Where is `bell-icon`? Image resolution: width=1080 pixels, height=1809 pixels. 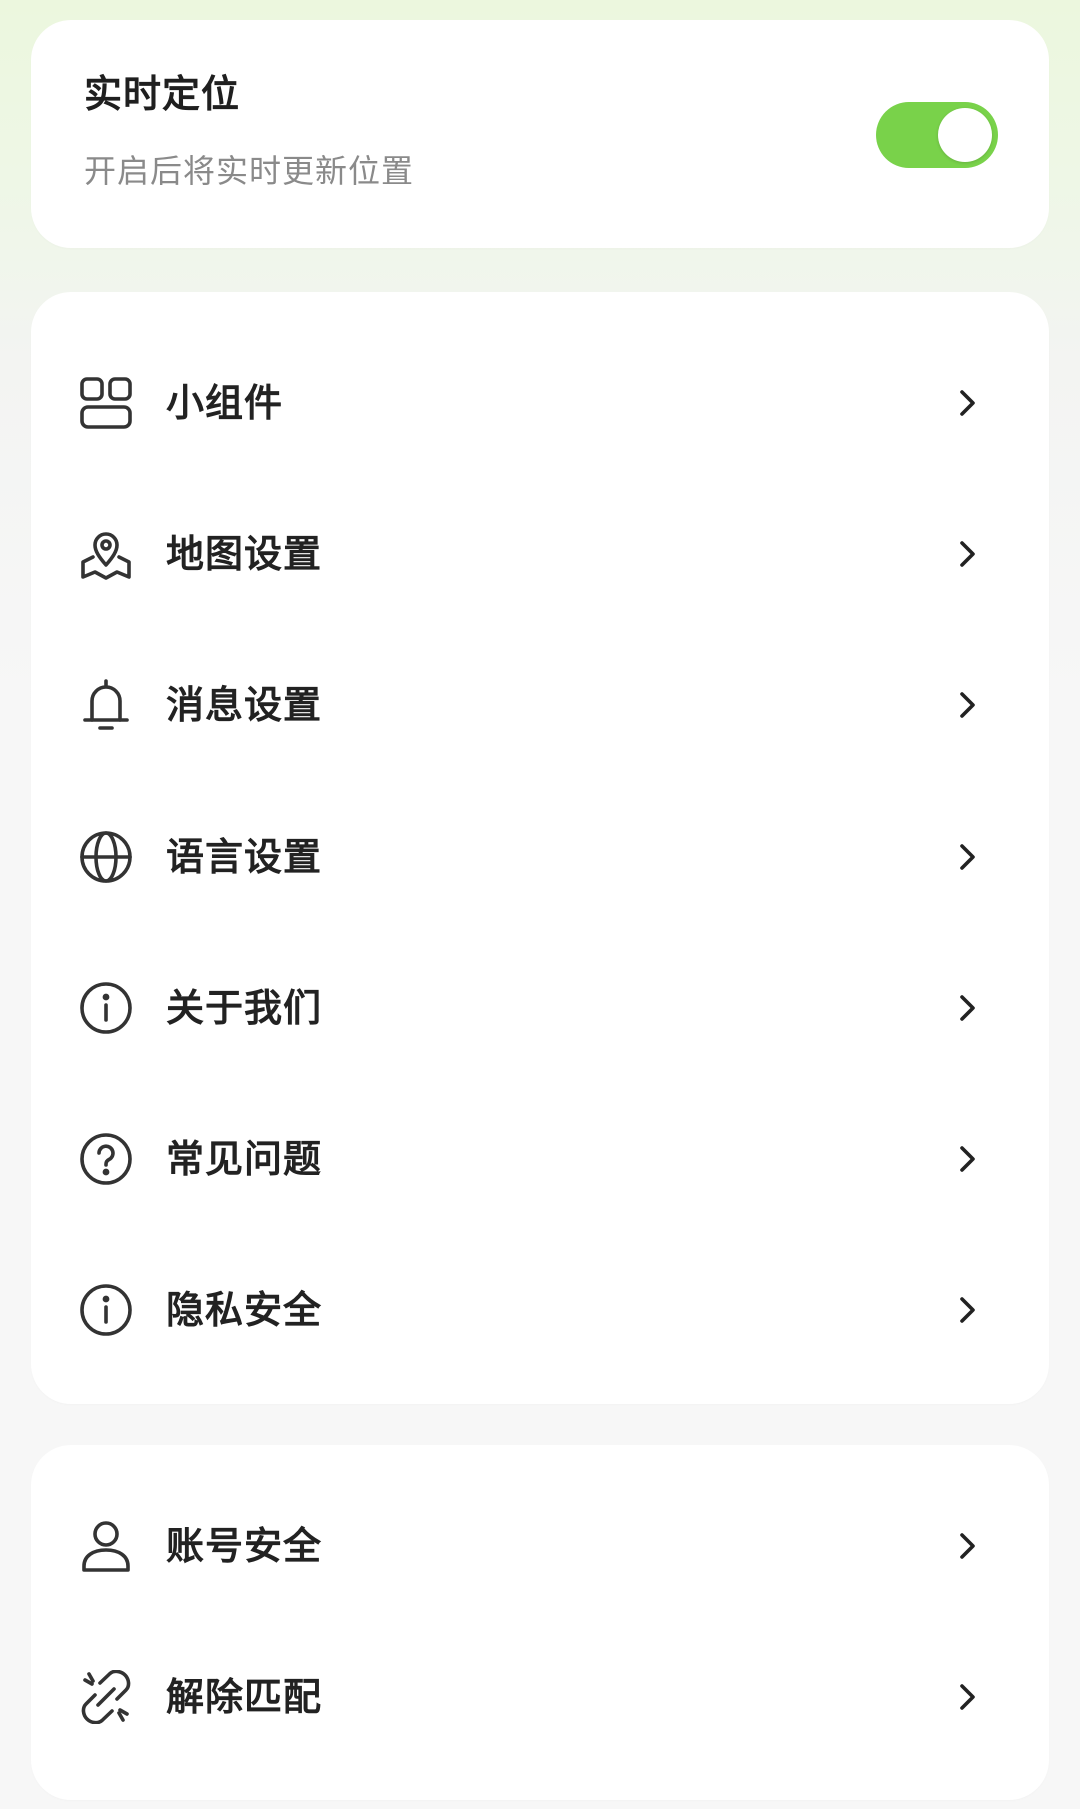 bell-icon is located at coordinates (106, 705).